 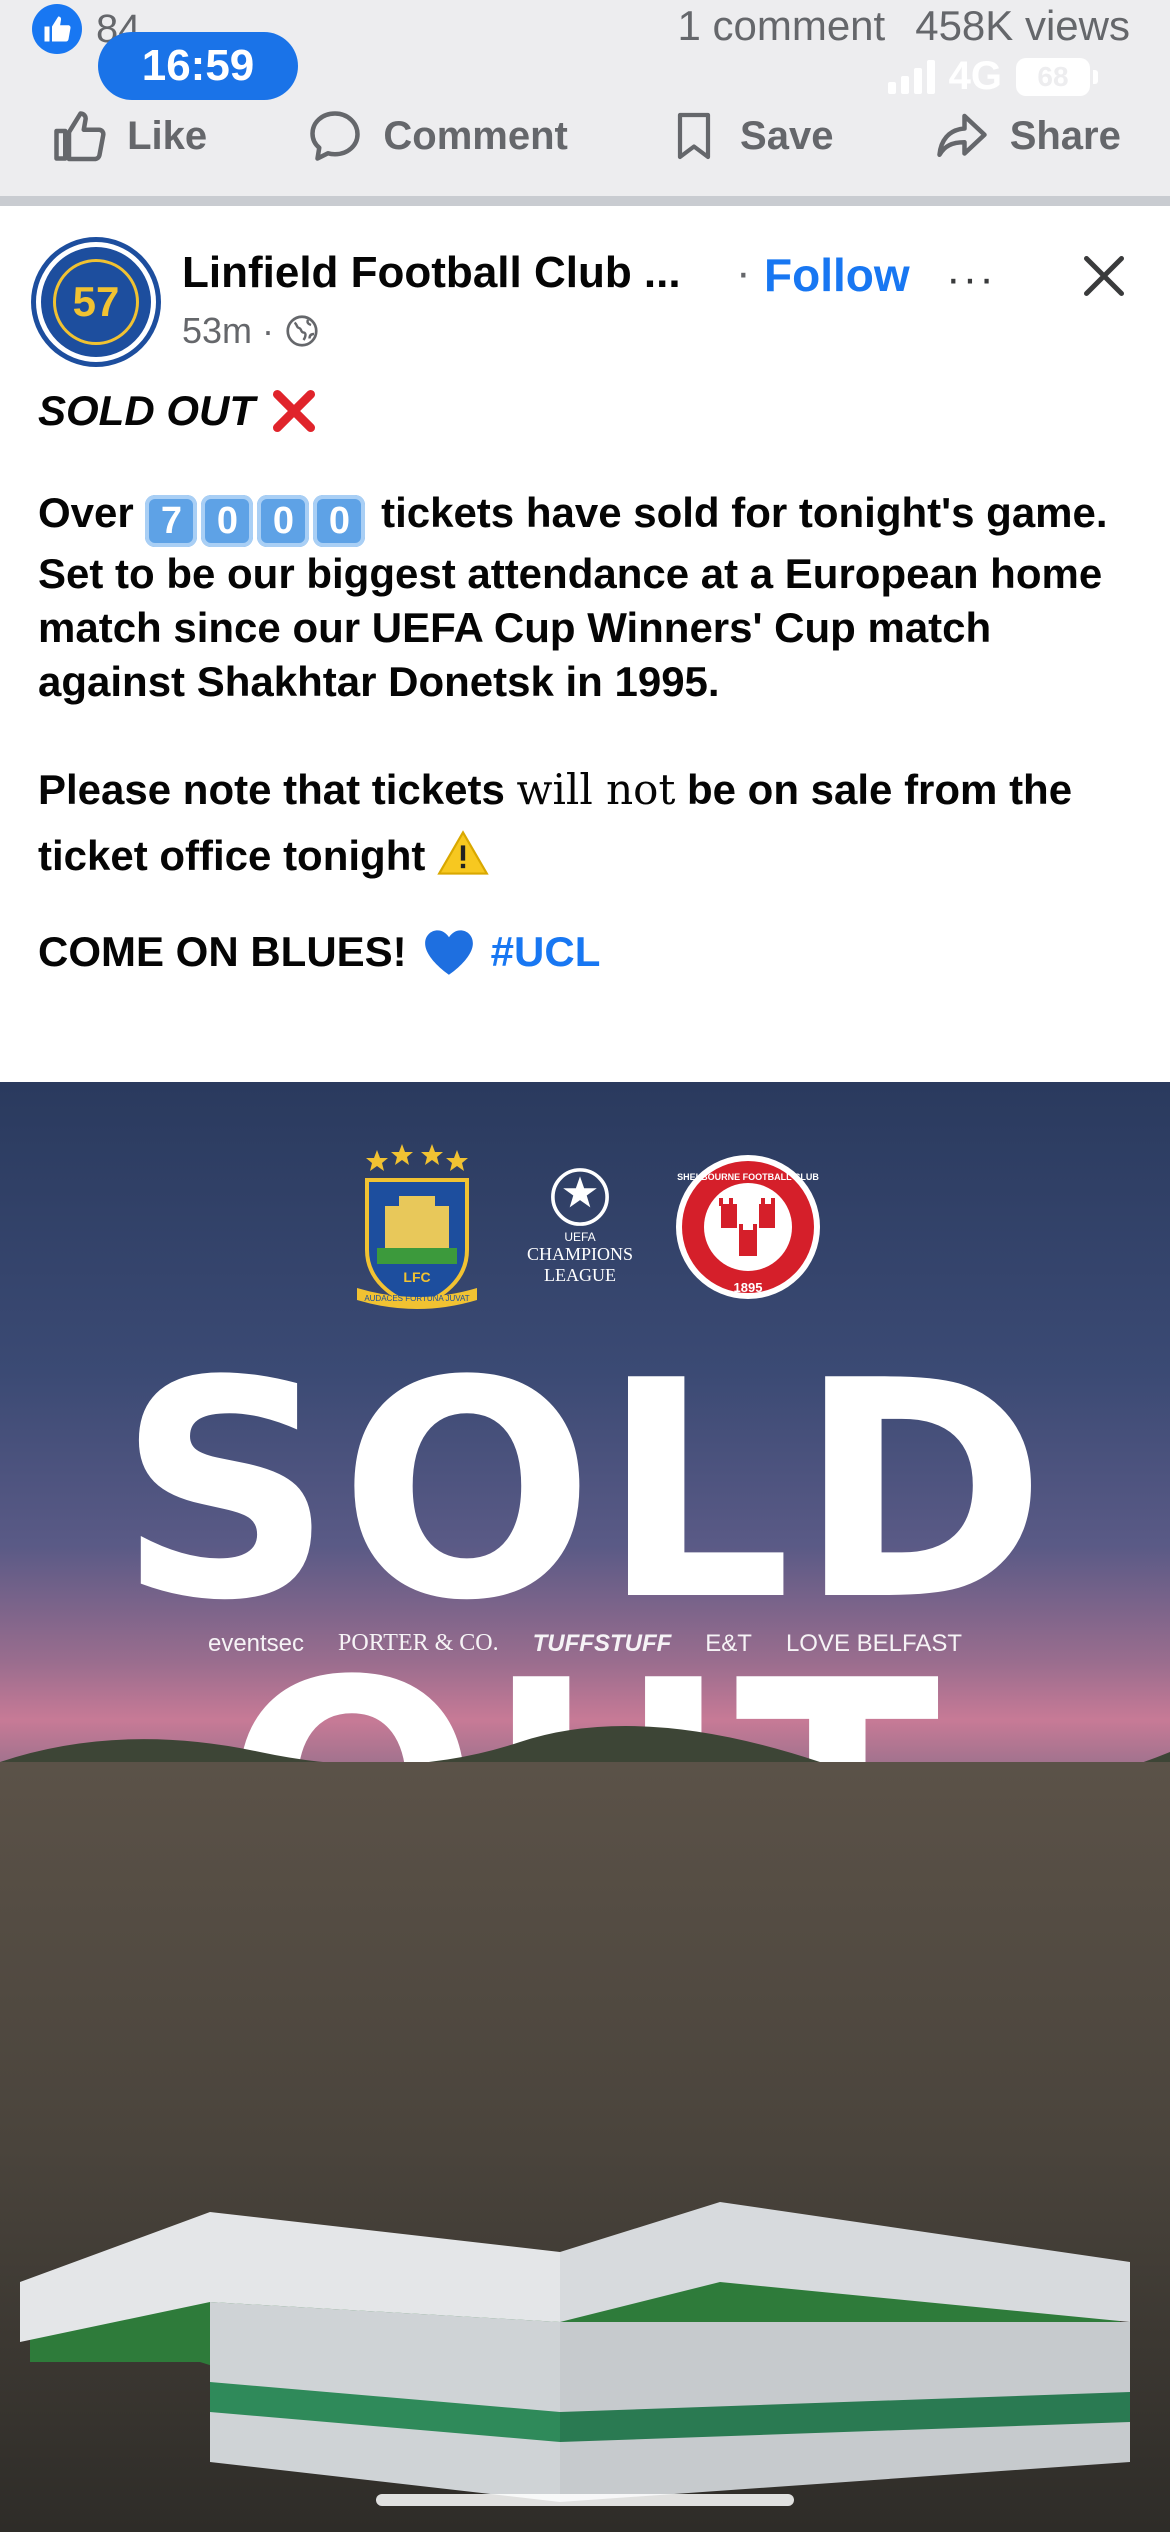 I want to click on battery-icon: 68, so click(x=1057, y=76).